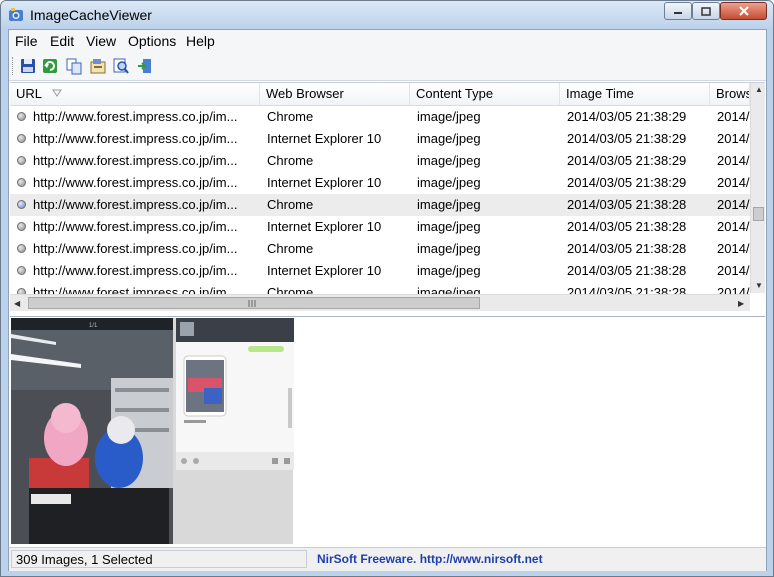  I want to click on maximize-button, so click(706, 11).